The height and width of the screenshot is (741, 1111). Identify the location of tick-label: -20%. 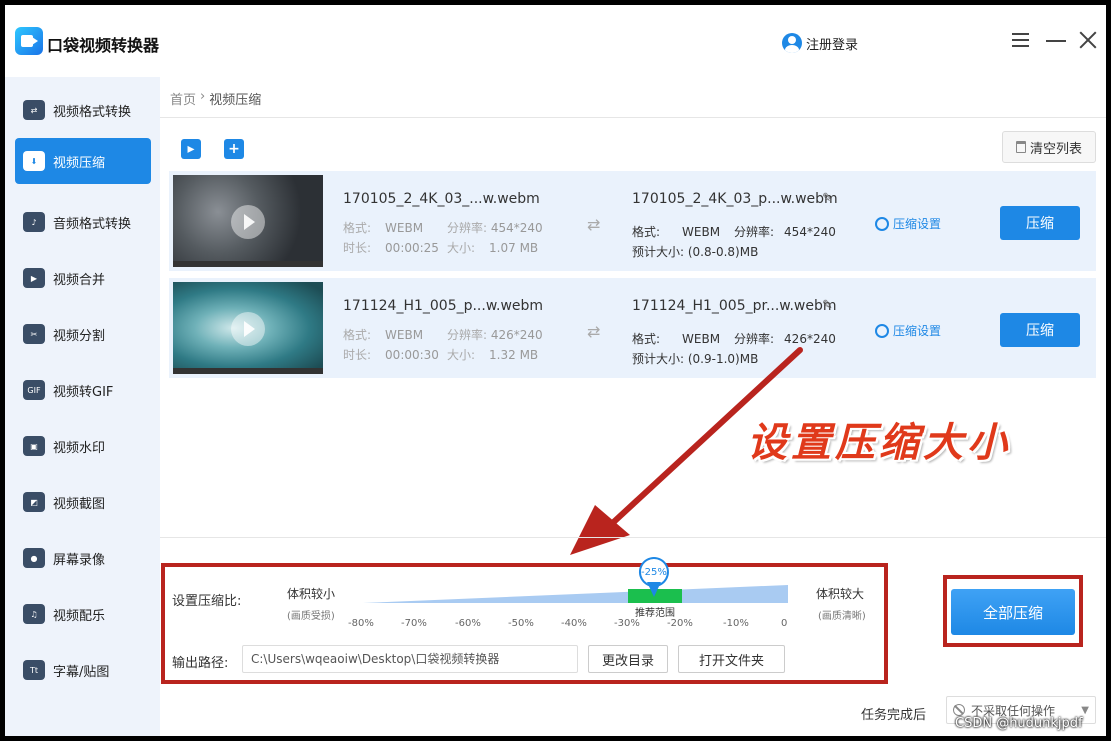
(680, 623).